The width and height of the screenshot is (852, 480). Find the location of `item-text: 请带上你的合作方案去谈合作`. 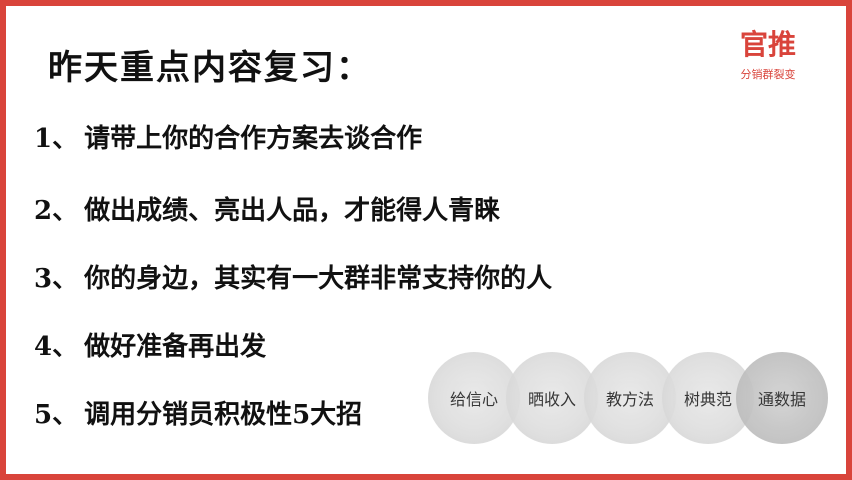

item-text: 请带上你的合作方案去谈合作 is located at coordinates (253, 139).